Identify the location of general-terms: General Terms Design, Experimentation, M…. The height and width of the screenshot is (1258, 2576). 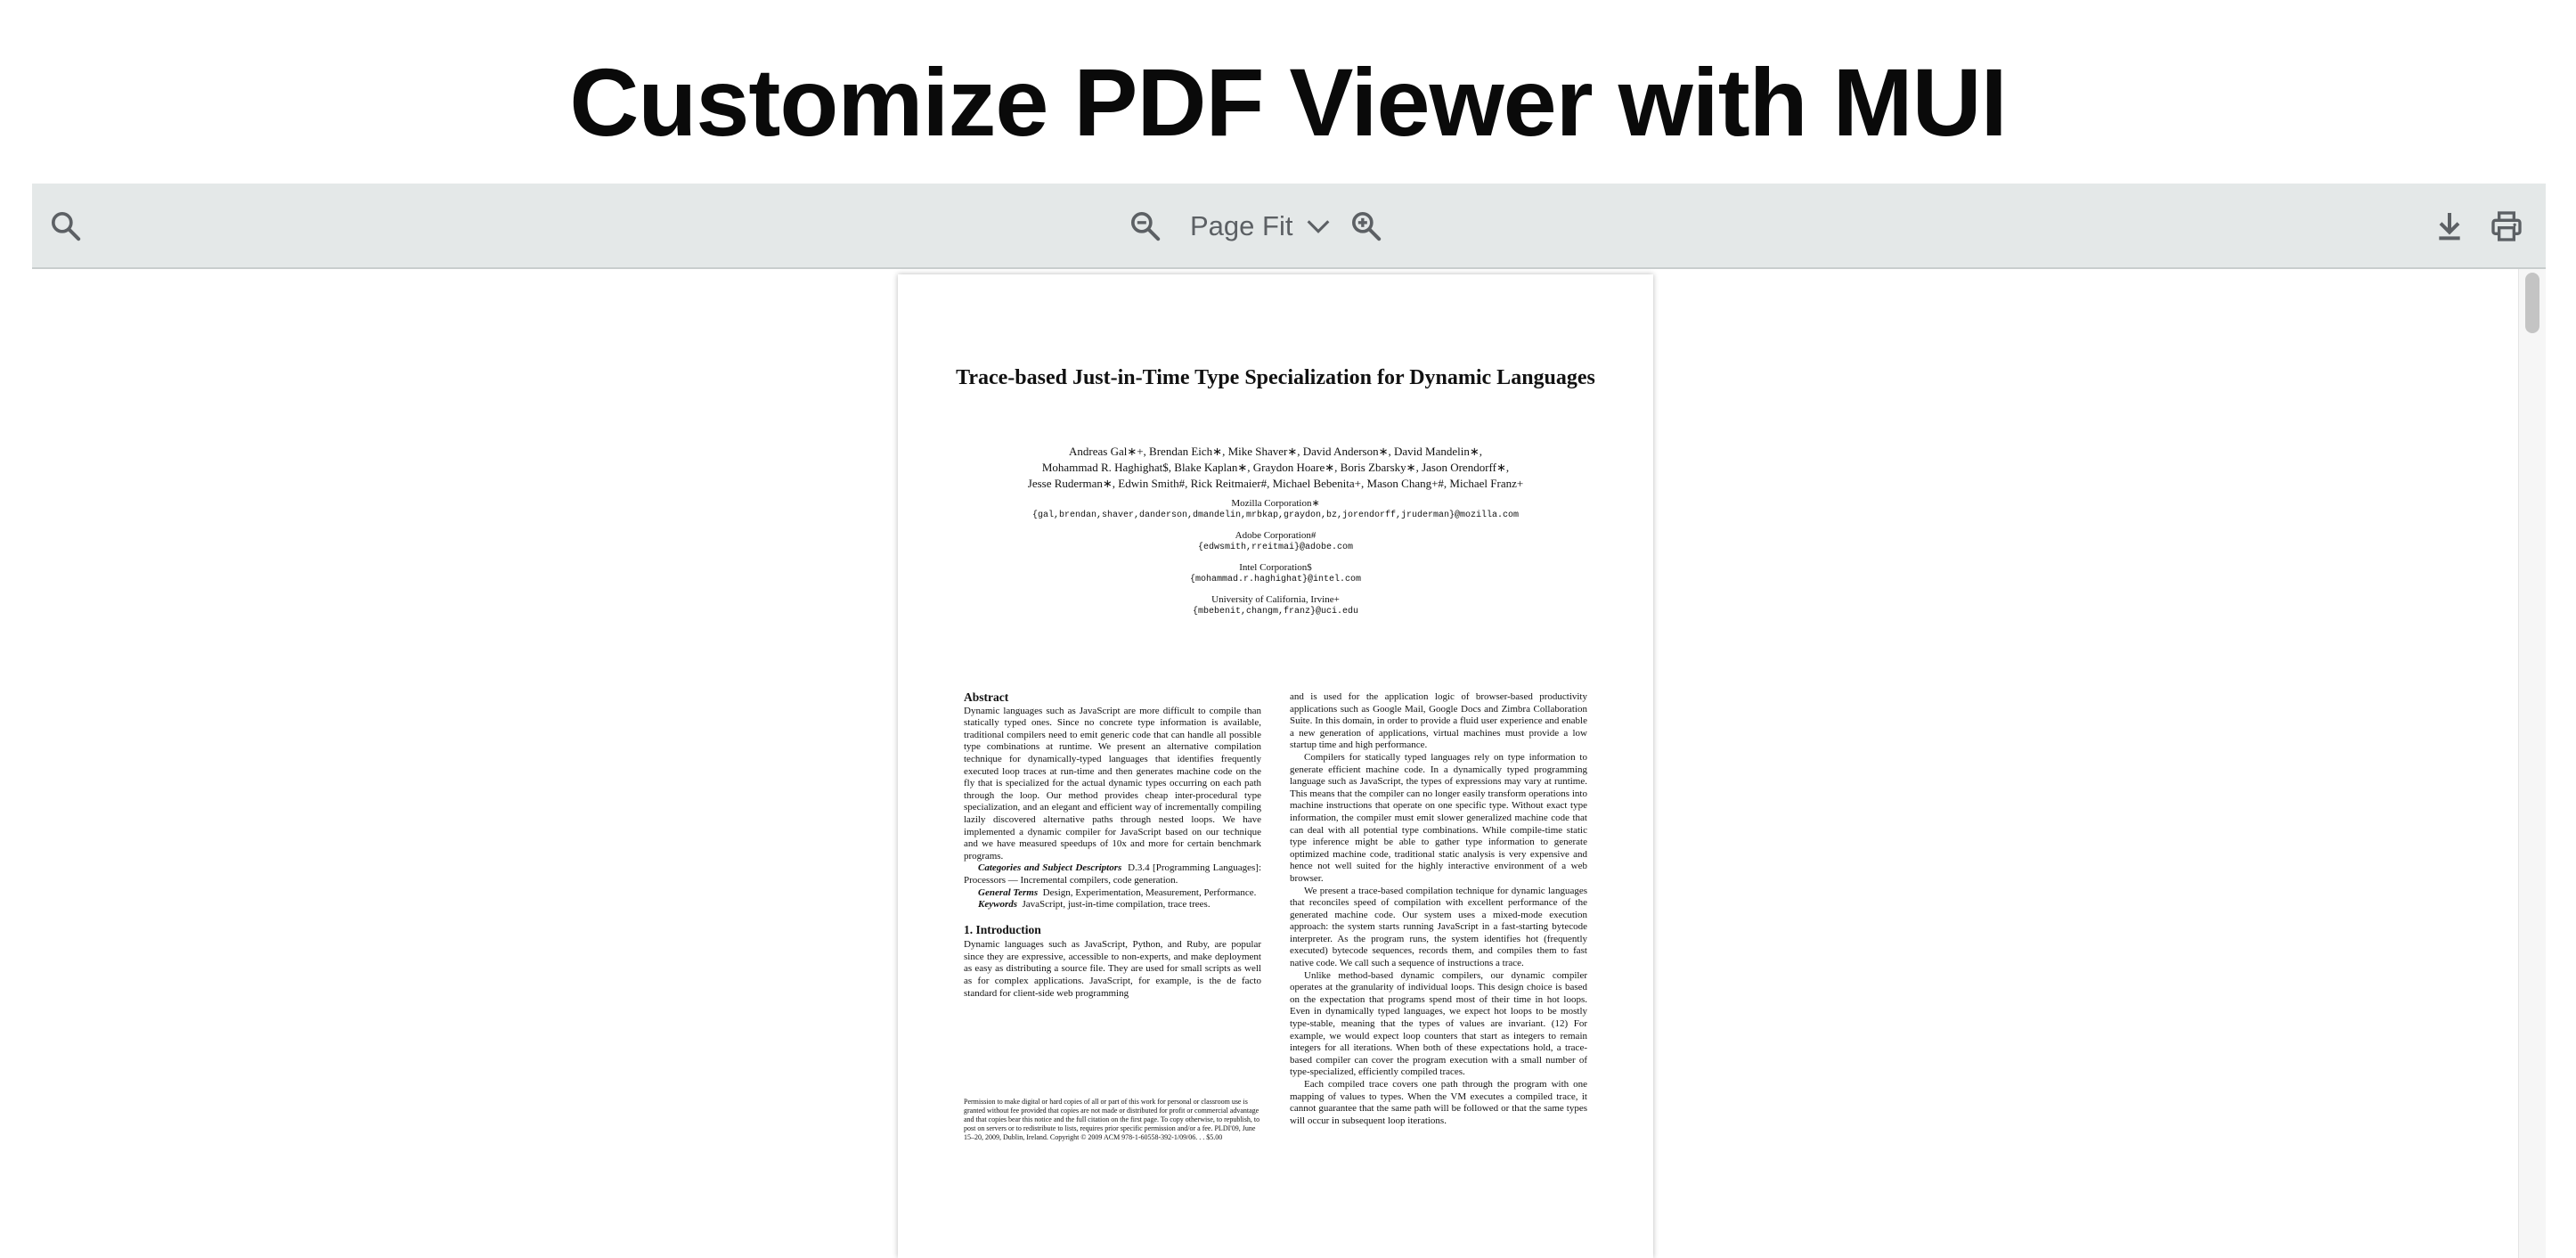
(1112, 893).